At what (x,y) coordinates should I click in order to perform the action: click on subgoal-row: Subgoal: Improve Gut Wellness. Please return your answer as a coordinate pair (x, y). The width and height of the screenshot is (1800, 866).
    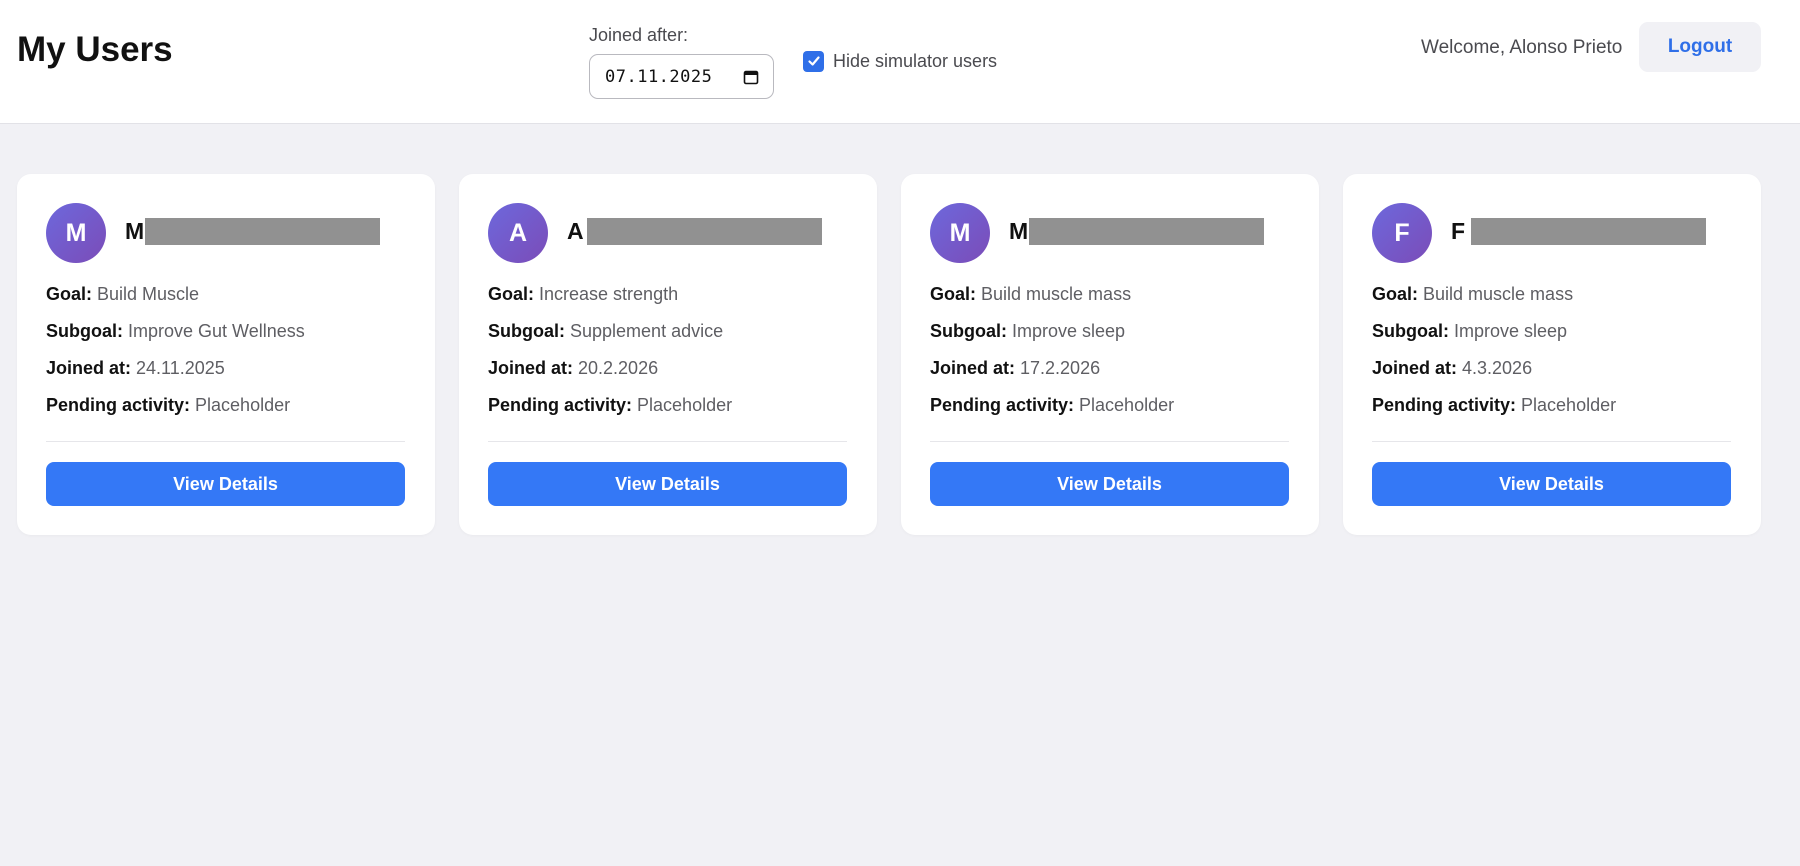
    Looking at the image, I should click on (175, 331).